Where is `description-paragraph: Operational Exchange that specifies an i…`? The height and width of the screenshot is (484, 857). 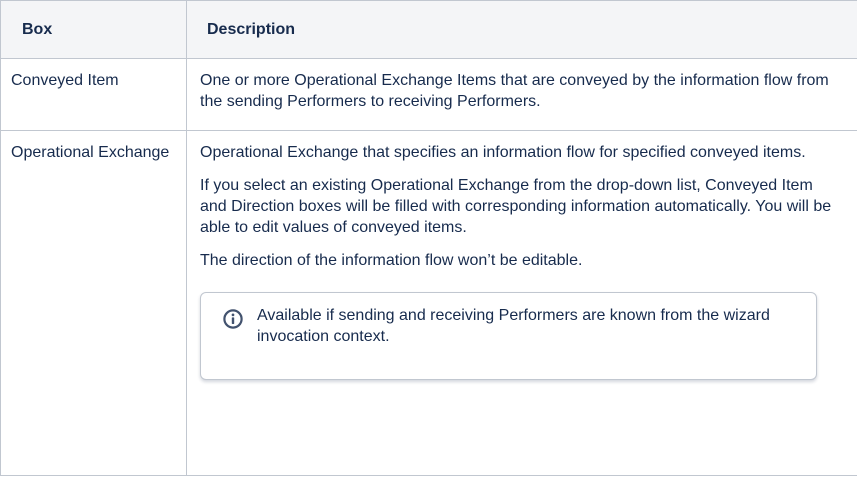 description-paragraph: Operational Exchange that specifies an i… is located at coordinates (503, 152).